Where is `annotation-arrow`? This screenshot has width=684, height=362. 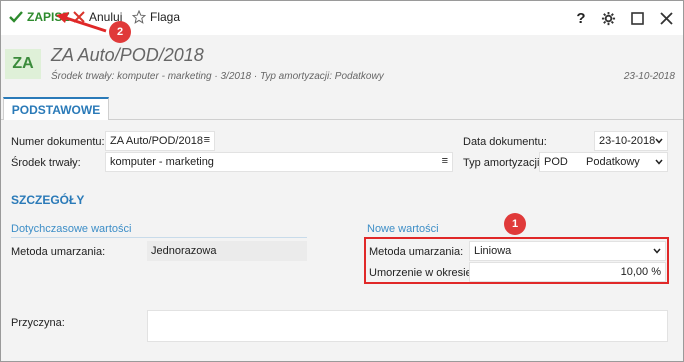
annotation-arrow is located at coordinates (81, 22).